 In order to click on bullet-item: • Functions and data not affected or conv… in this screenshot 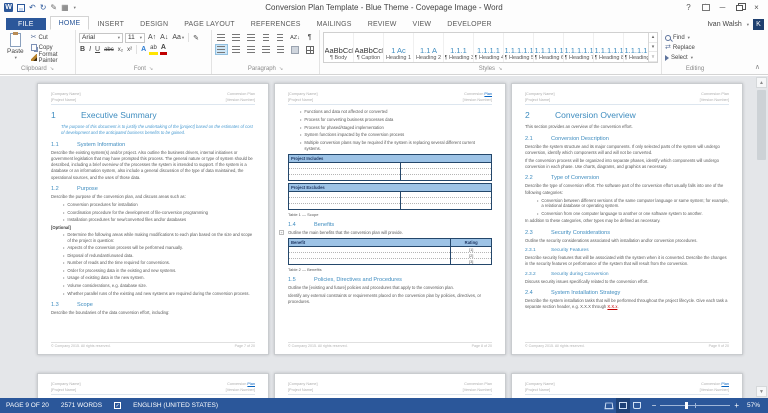, I will do `click(396, 112)`.